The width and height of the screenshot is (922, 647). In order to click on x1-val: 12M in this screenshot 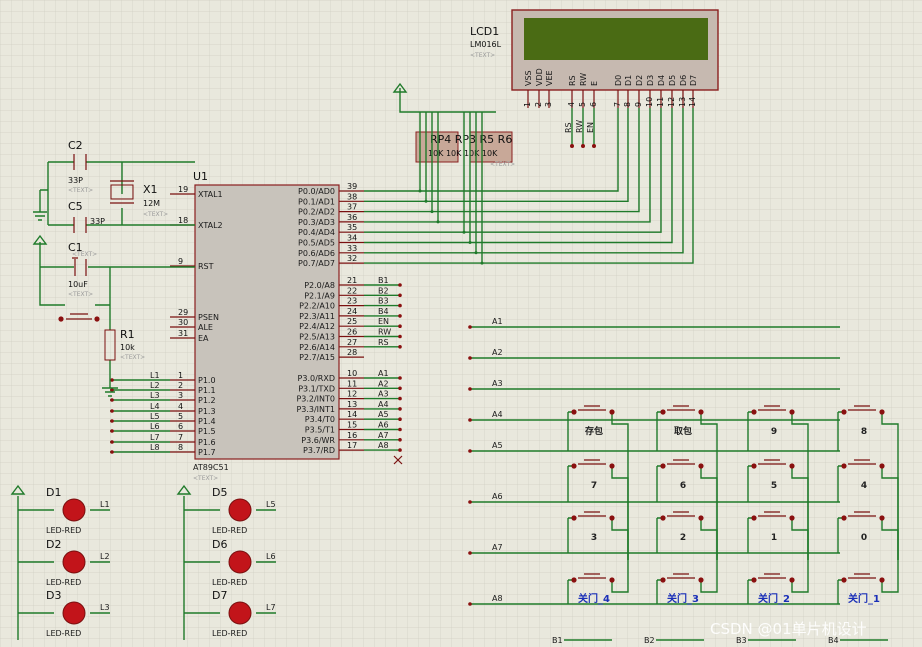, I will do `click(151, 203)`.